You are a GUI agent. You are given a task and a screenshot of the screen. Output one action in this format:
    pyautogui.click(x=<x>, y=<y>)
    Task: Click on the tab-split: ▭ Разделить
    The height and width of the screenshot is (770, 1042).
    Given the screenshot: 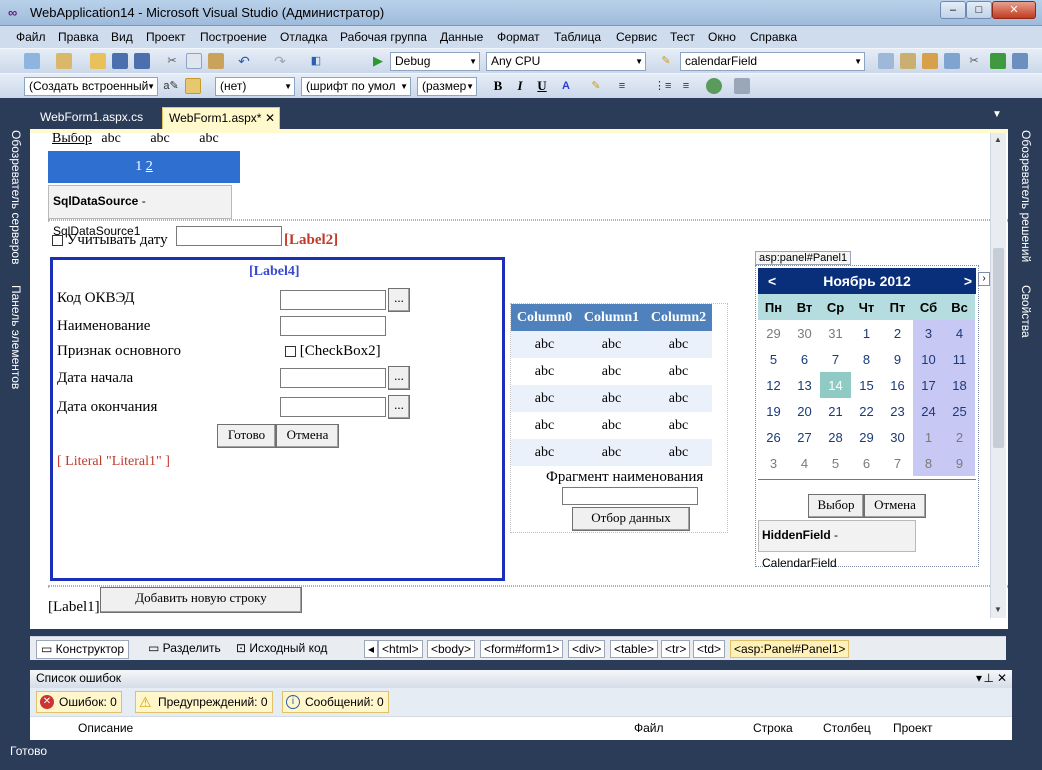 What is the action you would take?
    pyautogui.click(x=184, y=649)
    